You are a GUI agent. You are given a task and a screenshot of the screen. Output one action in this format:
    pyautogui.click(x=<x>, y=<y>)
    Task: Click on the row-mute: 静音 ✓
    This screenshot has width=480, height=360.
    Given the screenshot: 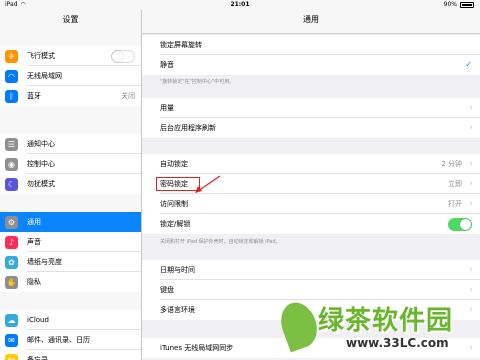 What is the action you would take?
    pyautogui.click(x=311, y=65)
    